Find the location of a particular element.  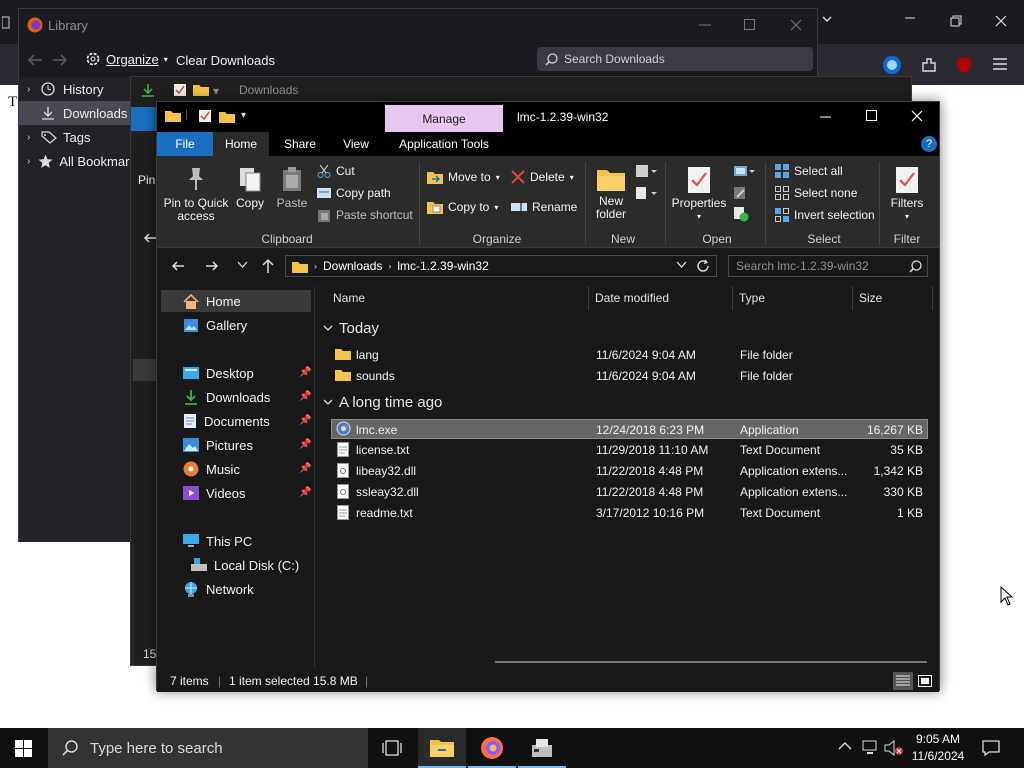

volume-muted-icon is located at coordinates (894, 748).